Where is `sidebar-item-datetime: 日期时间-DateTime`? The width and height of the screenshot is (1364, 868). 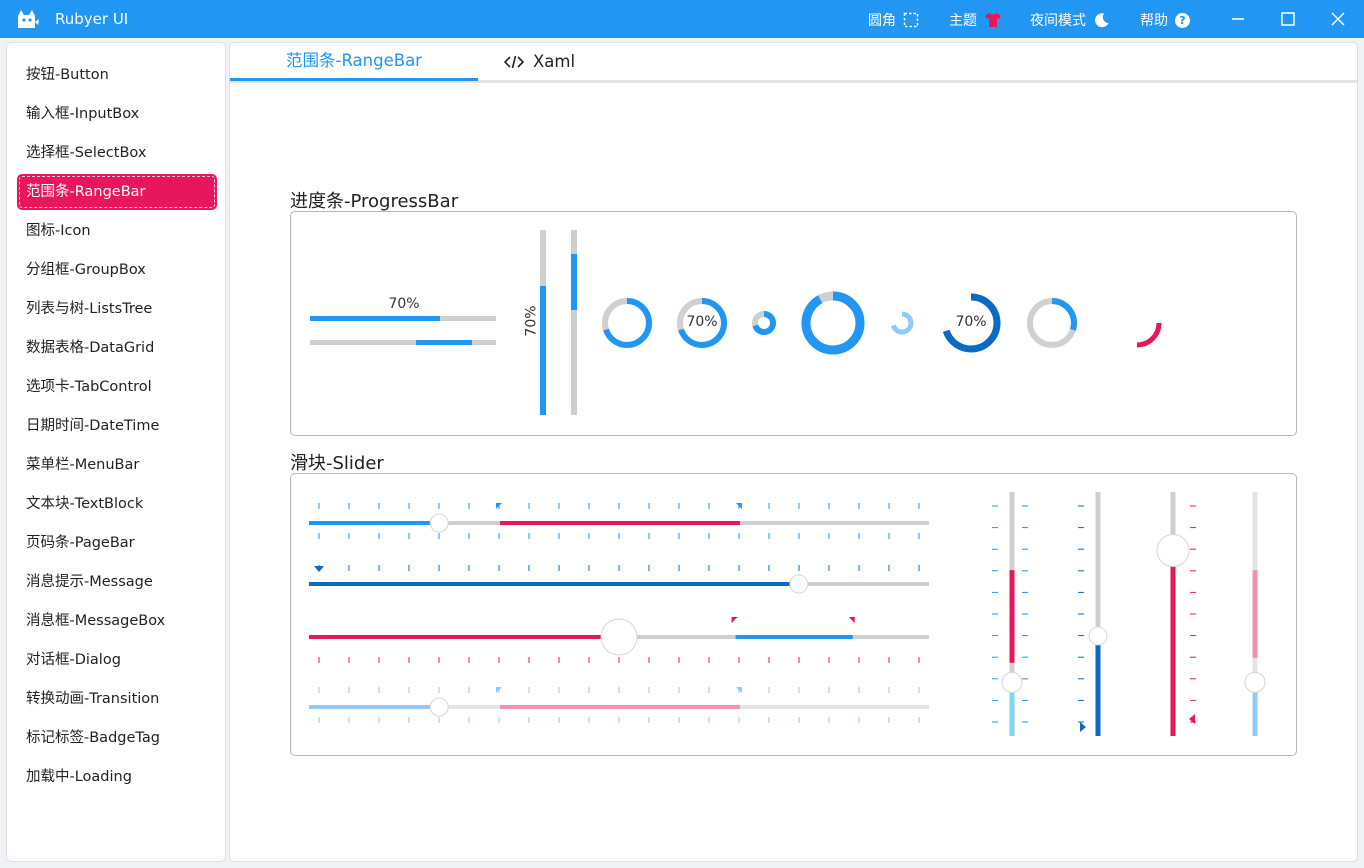
sidebar-item-datetime: 日期时间-DateTime is located at coordinates (117, 426).